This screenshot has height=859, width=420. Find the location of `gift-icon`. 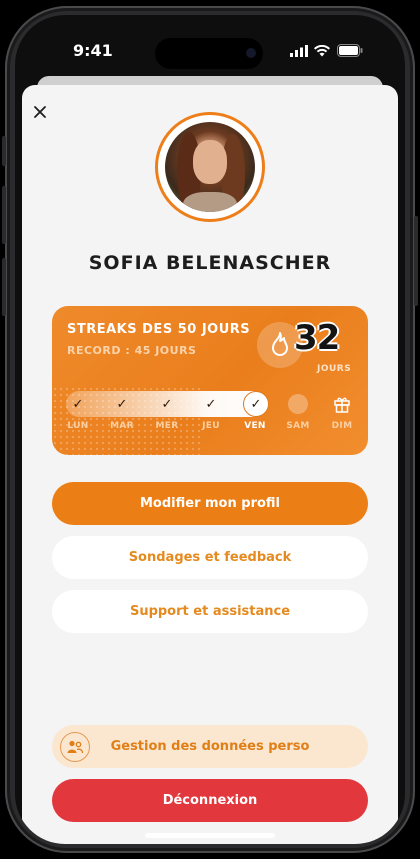

gift-icon is located at coordinates (342, 404).